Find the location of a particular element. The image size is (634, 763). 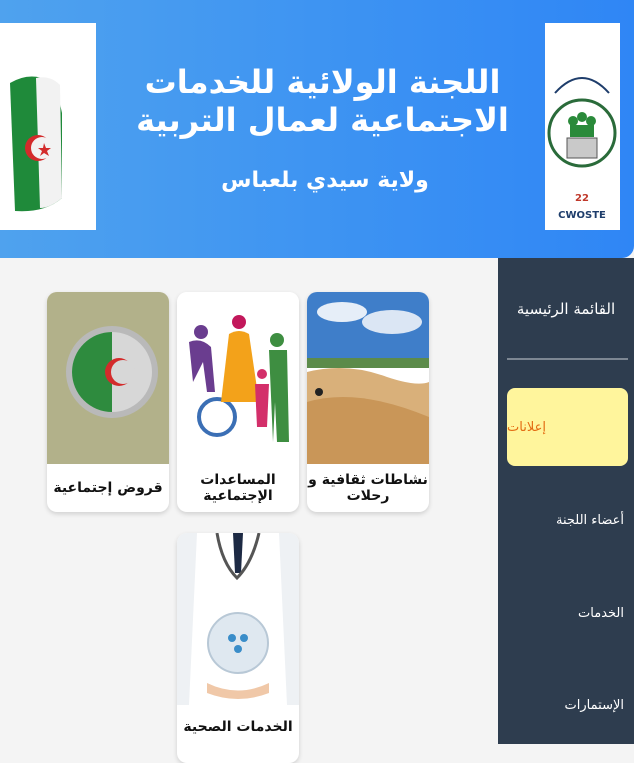

coin-money-image is located at coordinates (108, 378).